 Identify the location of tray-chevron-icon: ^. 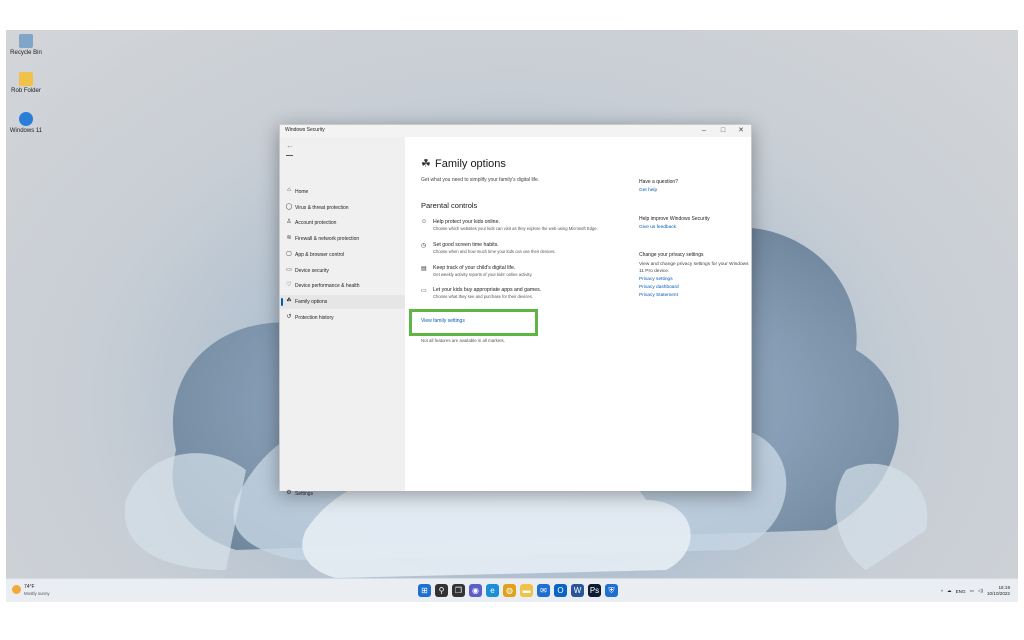
(942, 591).